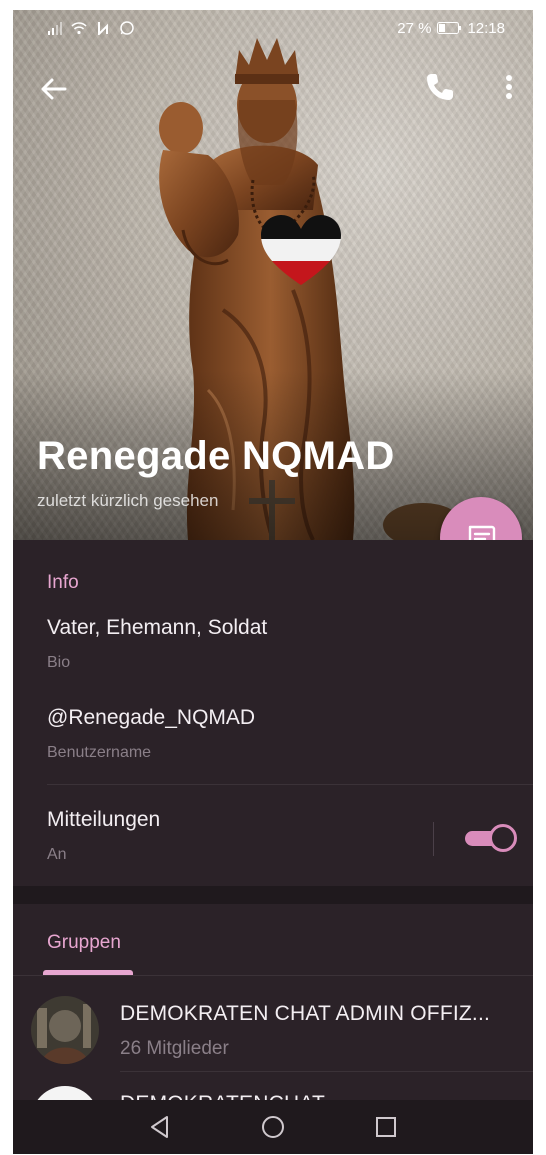  Describe the element at coordinates (103, 28) in the screenshot. I see `nfc-icon` at that location.